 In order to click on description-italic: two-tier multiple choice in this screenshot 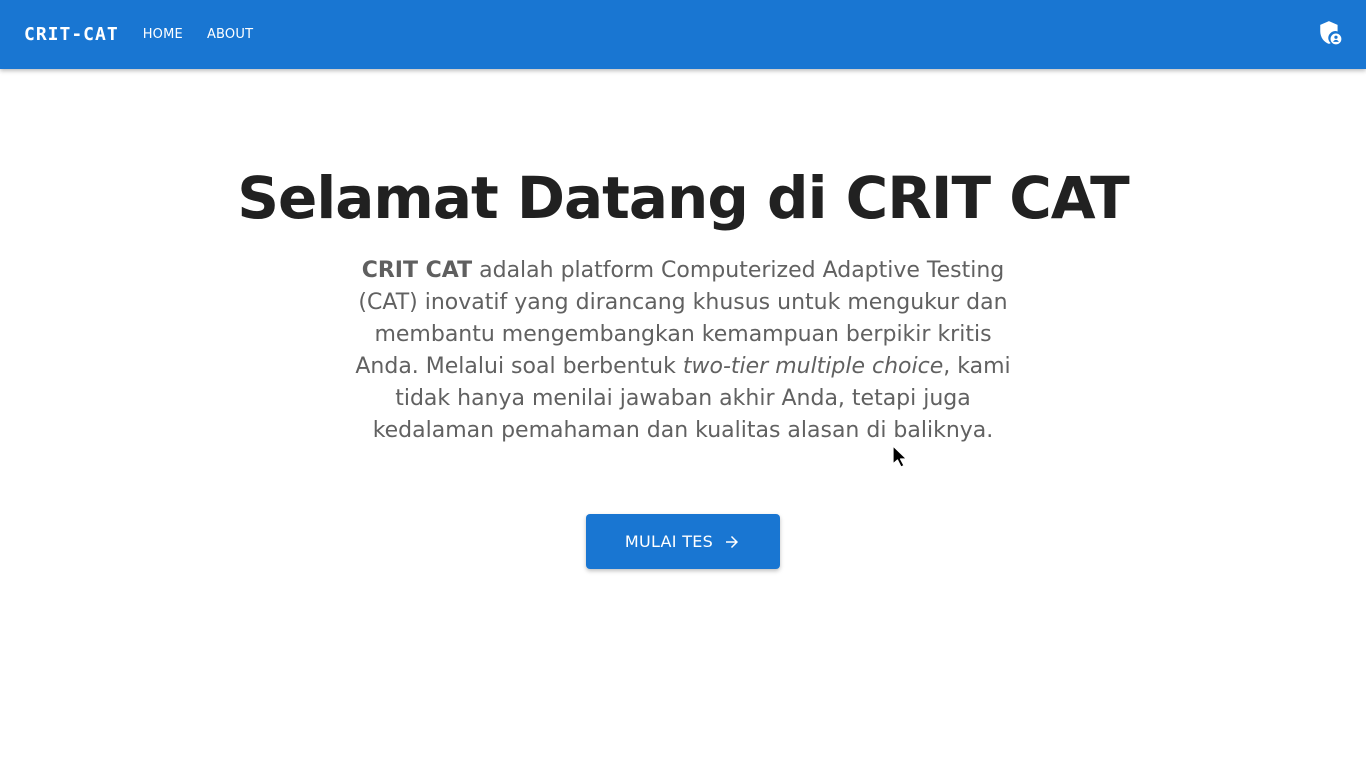, I will do `click(813, 366)`.